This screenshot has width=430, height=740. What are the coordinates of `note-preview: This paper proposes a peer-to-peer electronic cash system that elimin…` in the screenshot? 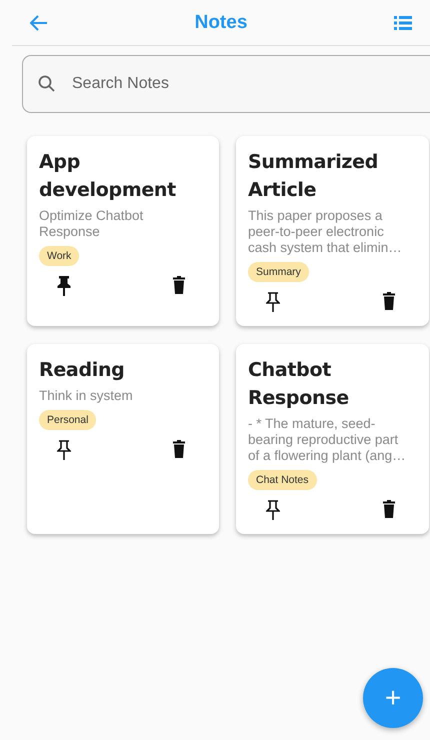 It's located at (325, 232).